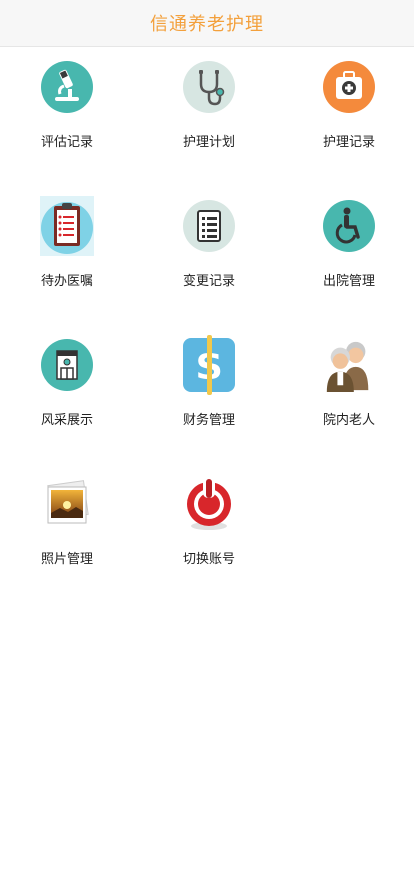  I want to click on wheelchair-icon, so click(349, 226).